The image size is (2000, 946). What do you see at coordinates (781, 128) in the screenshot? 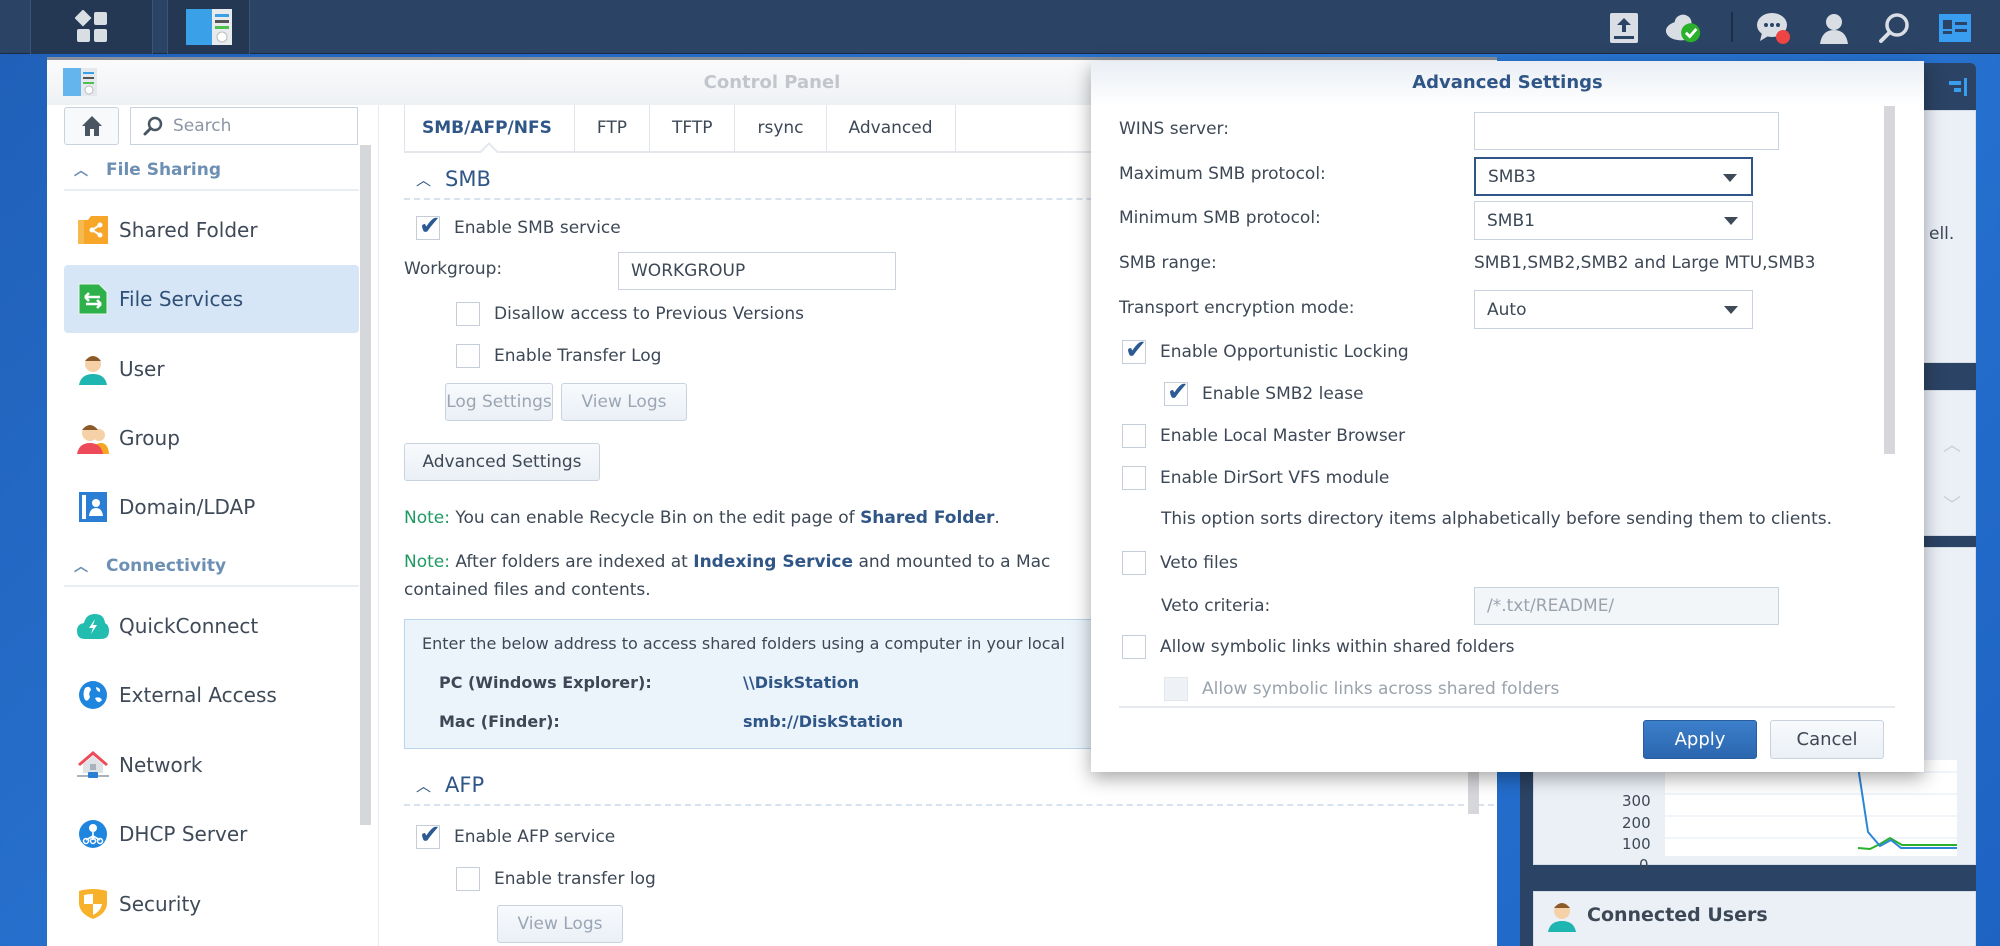
I see `tab-rsync: rsync` at bounding box center [781, 128].